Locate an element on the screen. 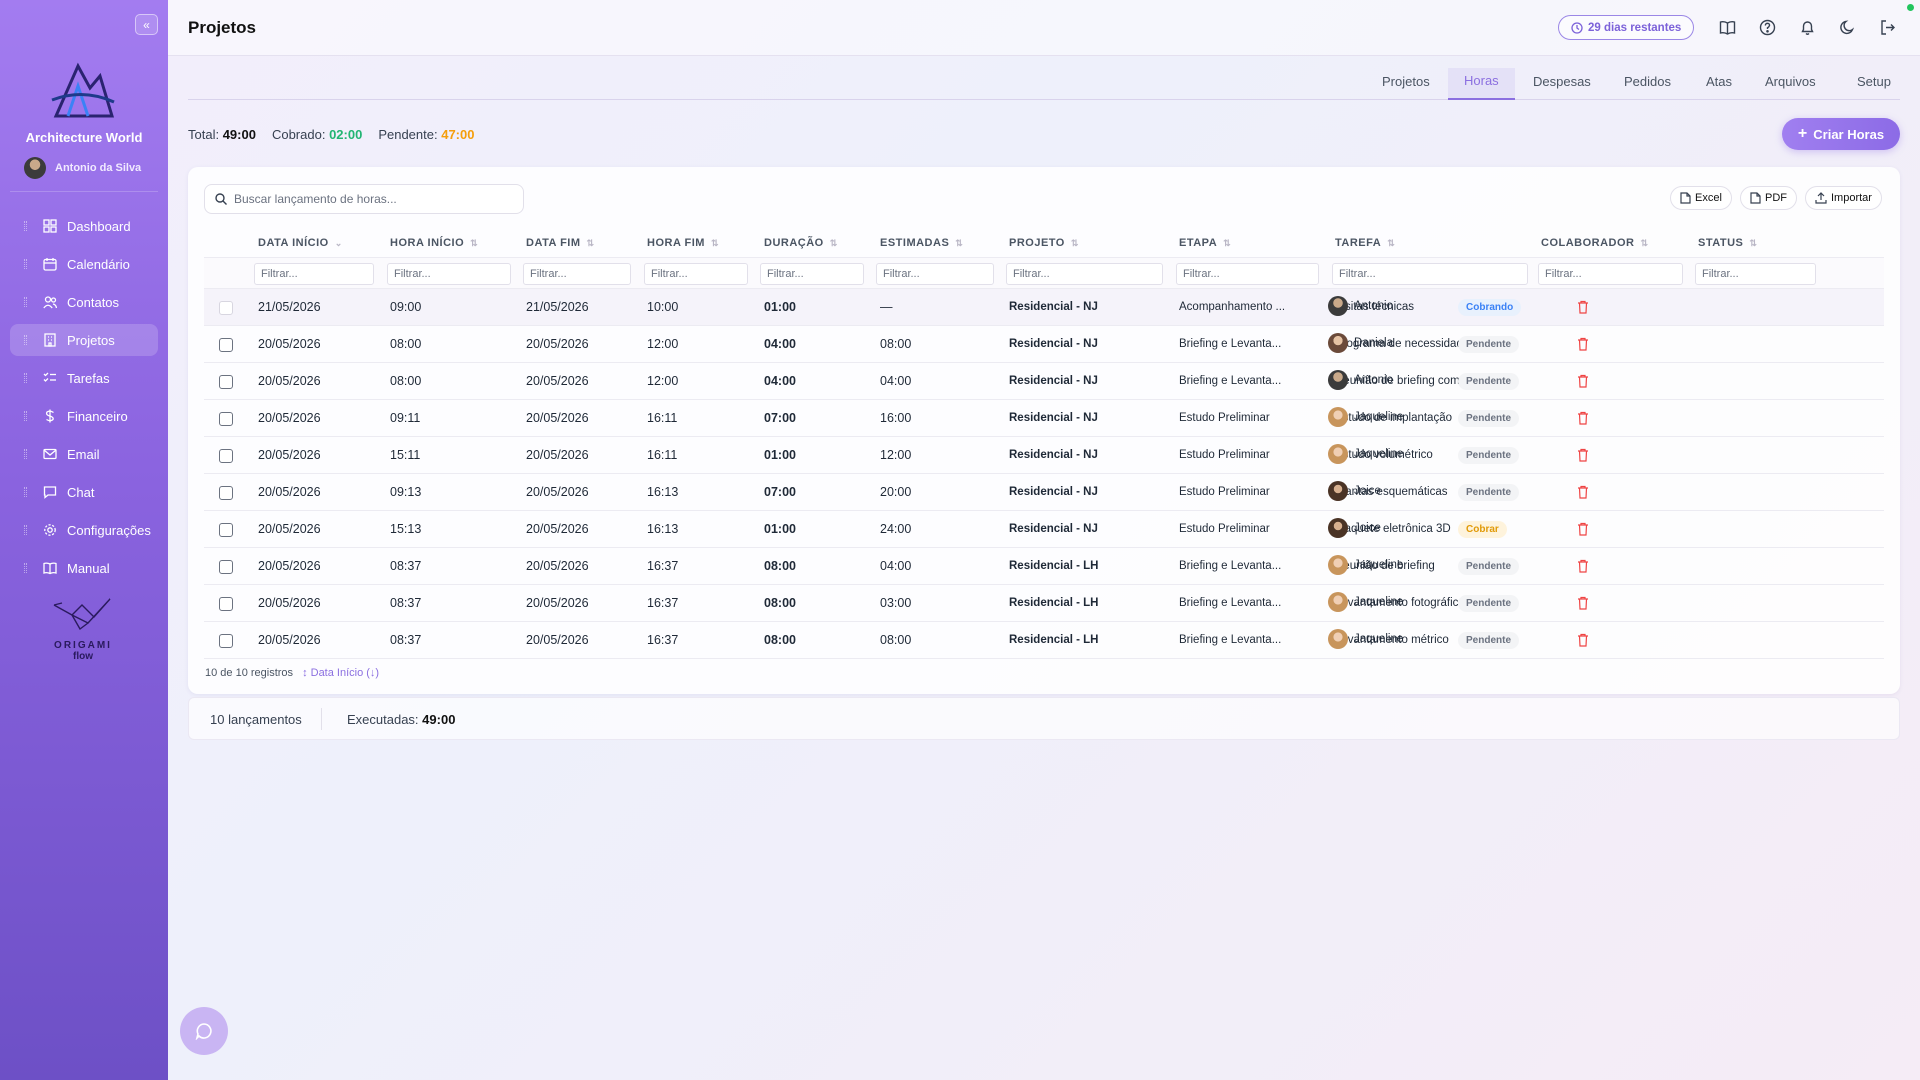  create-hours-button: + Criar Horas is located at coordinates (1841, 134).